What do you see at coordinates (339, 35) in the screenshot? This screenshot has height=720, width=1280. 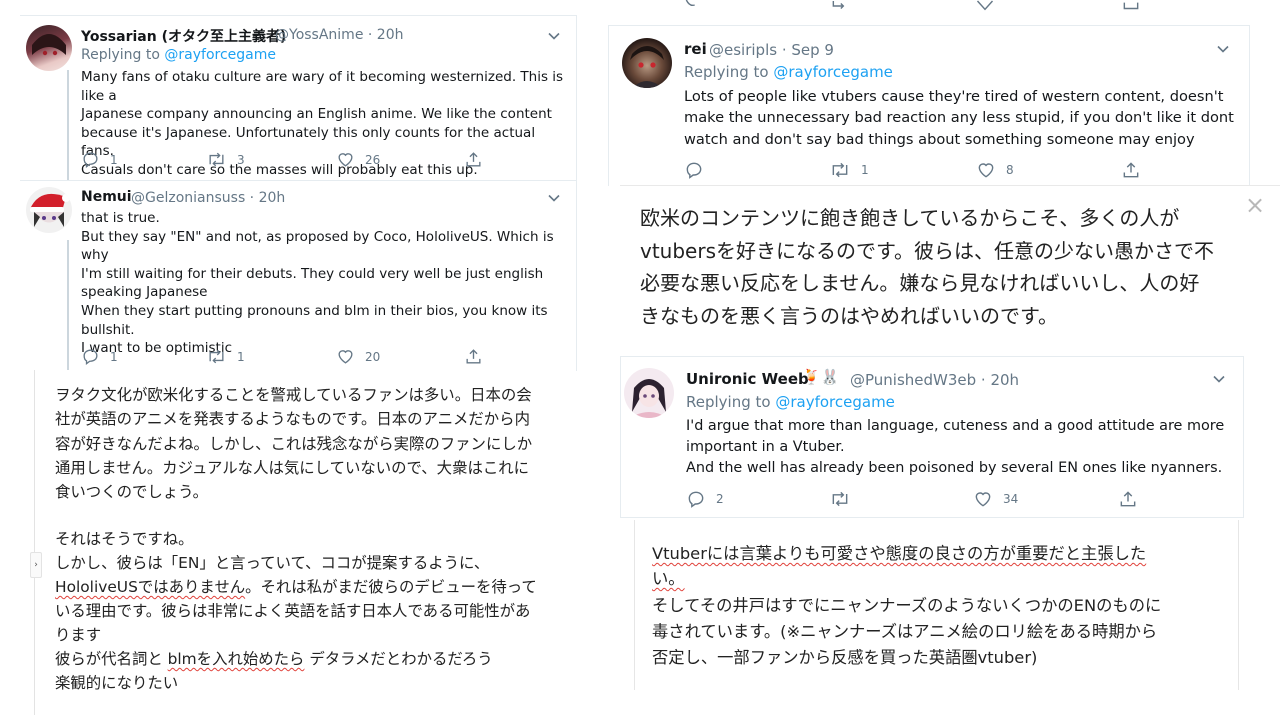 I see `handle-and-time: @YossAnime · 20h` at bounding box center [339, 35].